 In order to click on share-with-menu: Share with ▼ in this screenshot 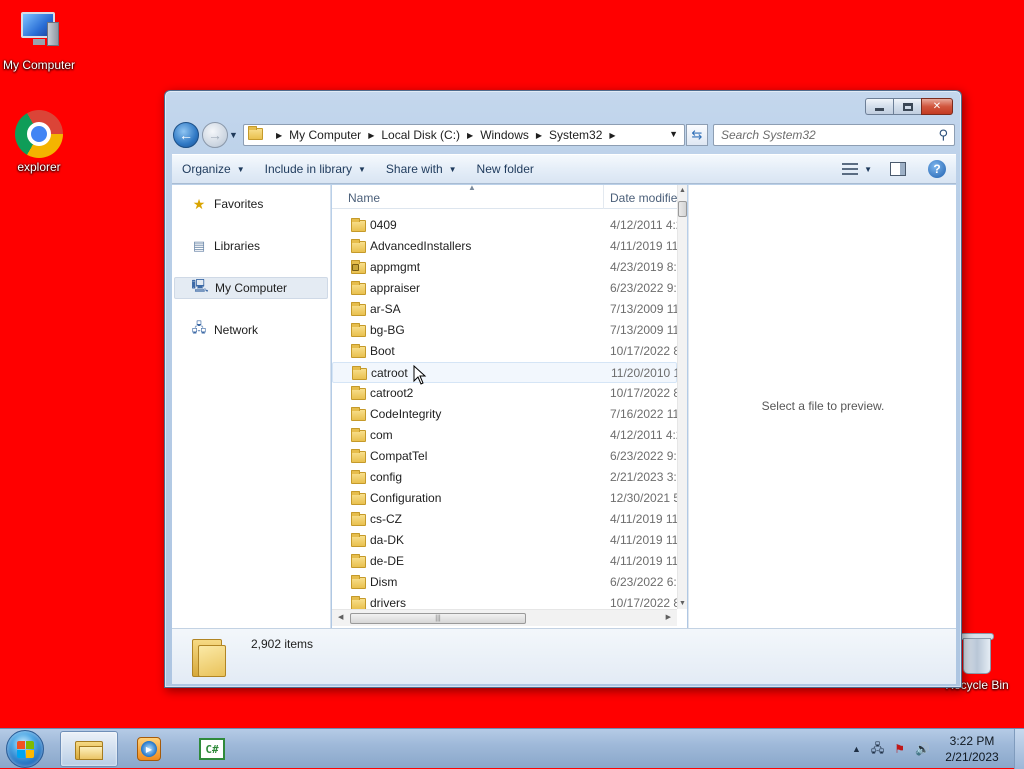, I will do `click(421, 169)`.